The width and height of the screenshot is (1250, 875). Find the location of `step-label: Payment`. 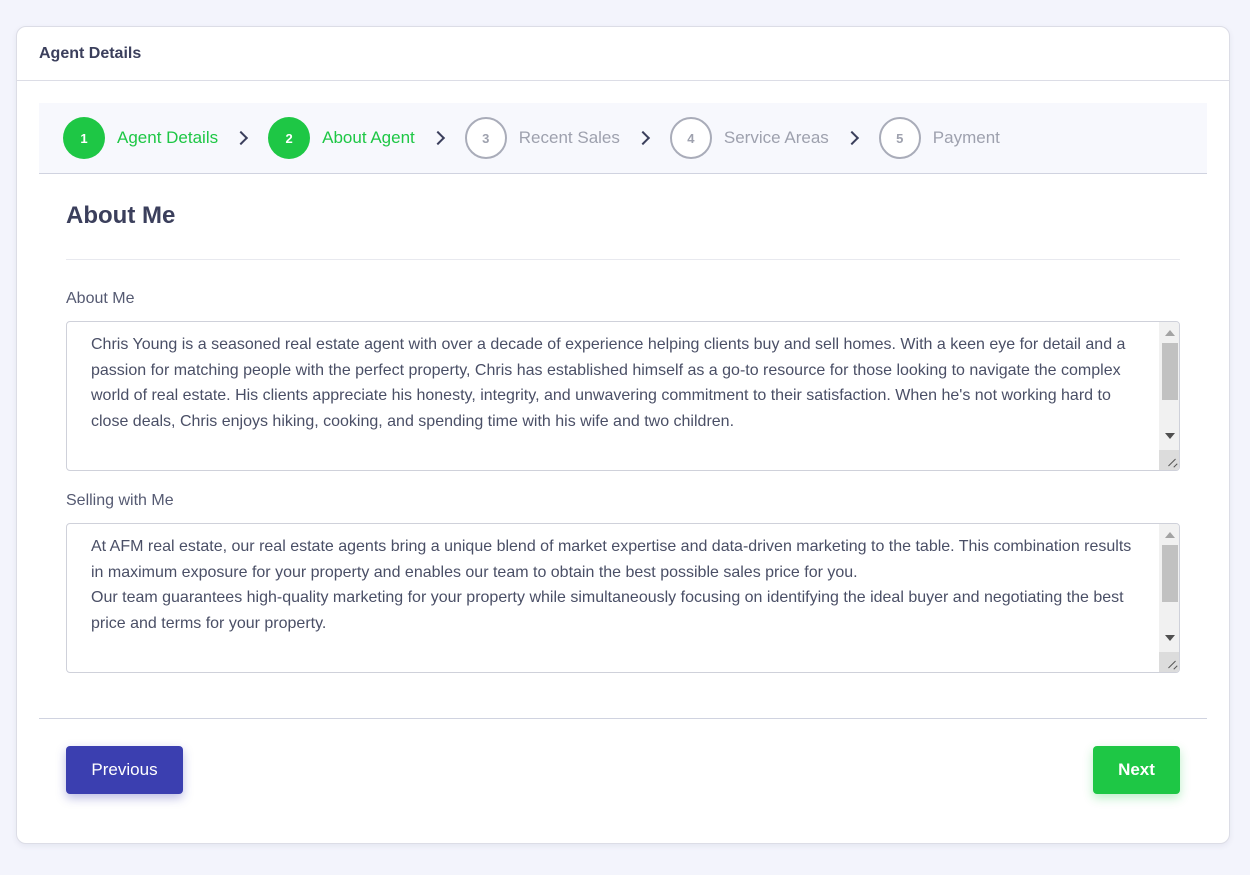

step-label: Payment is located at coordinates (966, 137).